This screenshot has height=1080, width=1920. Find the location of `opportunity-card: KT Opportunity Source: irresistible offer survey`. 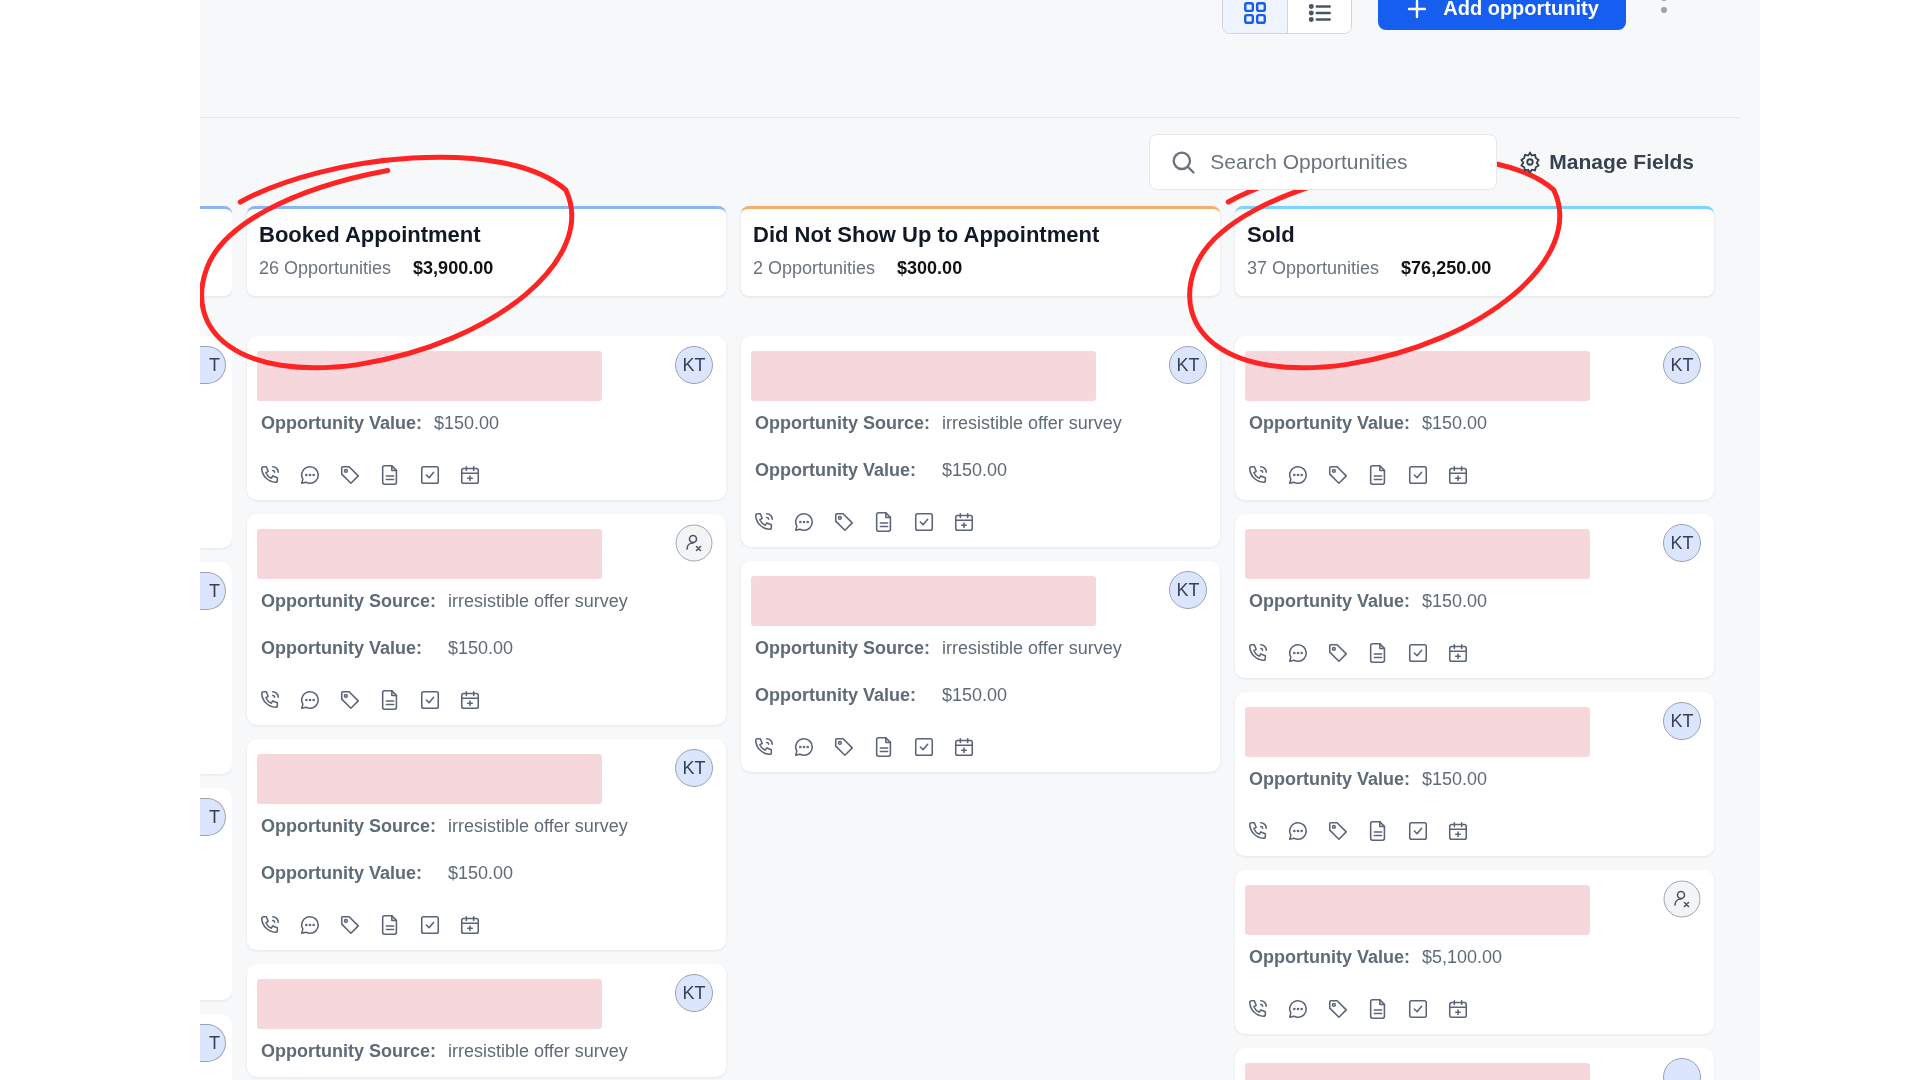

opportunity-card: KT Opportunity Source: irresistible offer survey is located at coordinates (486, 1020).